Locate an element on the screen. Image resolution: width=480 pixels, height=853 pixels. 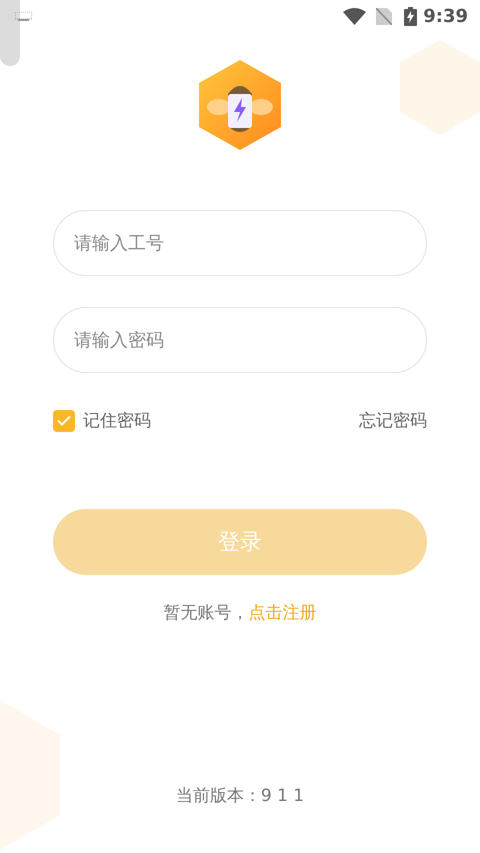
edge-handle is located at coordinates (10, 33).